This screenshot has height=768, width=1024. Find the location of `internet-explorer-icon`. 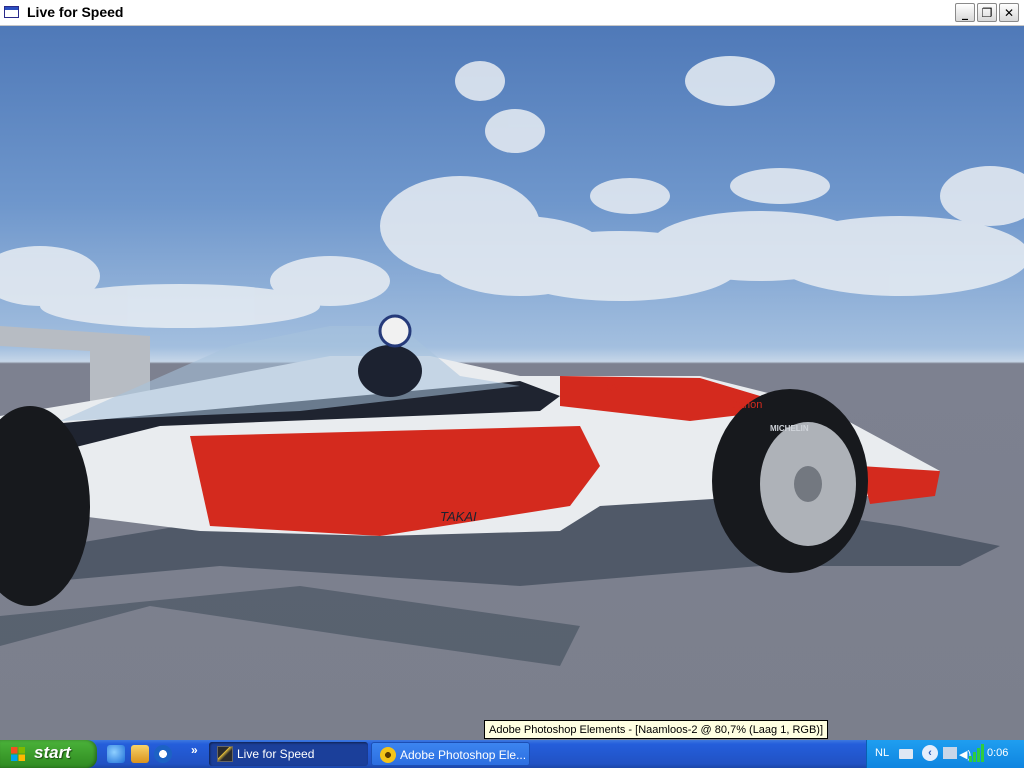

internet-explorer-icon is located at coordinates (116, 754).